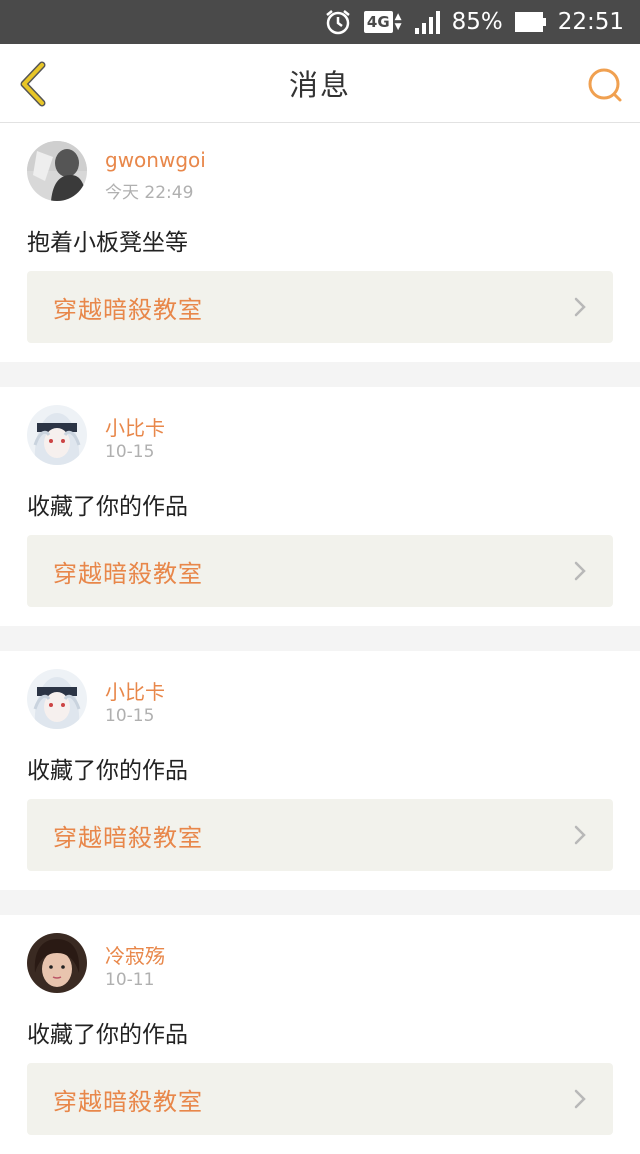  Describe the element at coordinates (33, 84) in the screenshot. I see `chevron-left-icon` at that location.